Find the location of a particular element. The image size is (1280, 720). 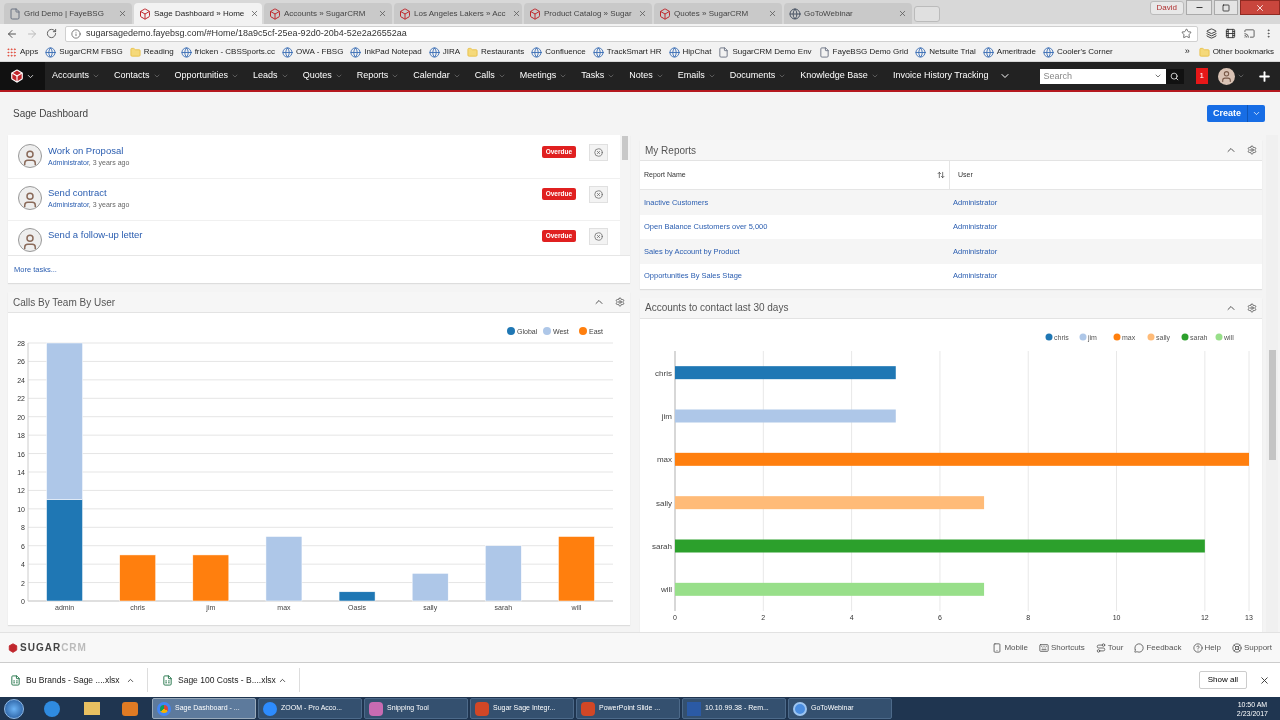

bookmark-link: HipChat is located at coordinates (690, 52).